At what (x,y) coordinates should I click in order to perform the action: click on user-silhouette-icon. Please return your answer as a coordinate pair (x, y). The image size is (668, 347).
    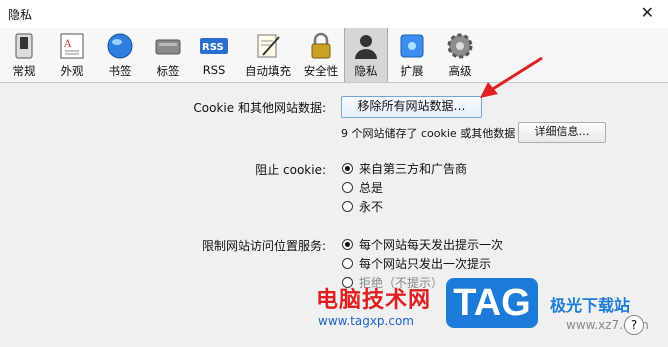
    Looking at the image, I should click on (366, 47).